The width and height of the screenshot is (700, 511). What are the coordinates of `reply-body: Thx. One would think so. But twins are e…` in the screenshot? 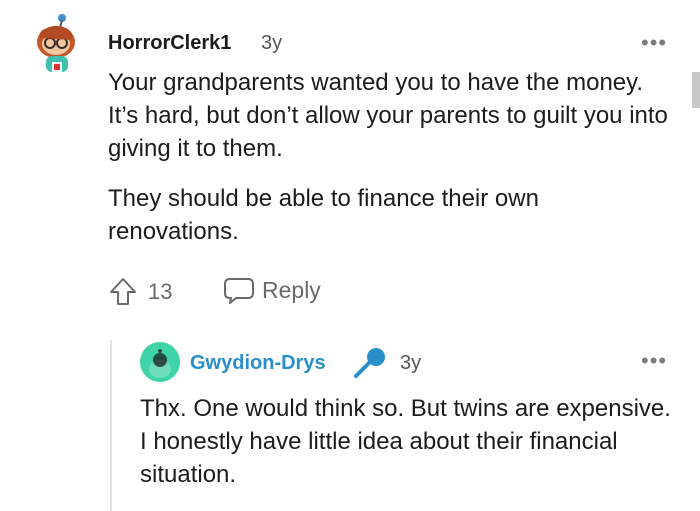 It's located at (405, 441).